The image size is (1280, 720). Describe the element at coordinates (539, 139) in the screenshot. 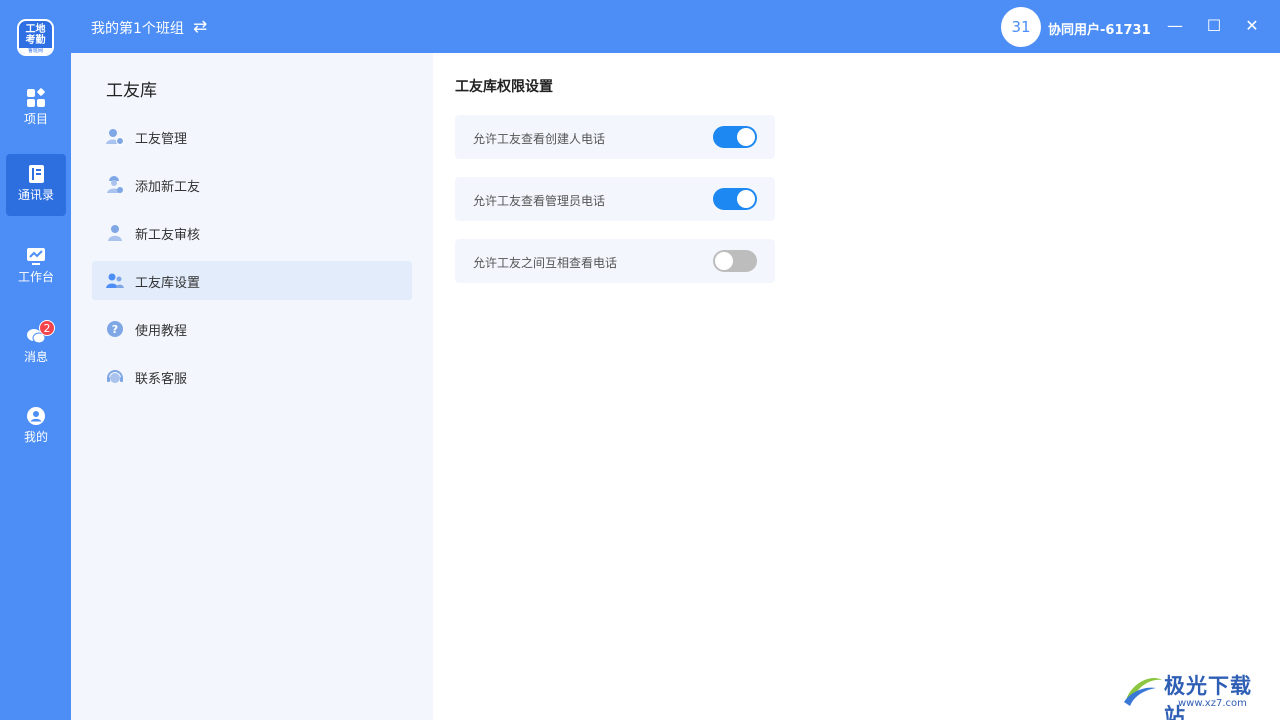

I see `setting-label: 允许工友查看创建人电话` at that location.